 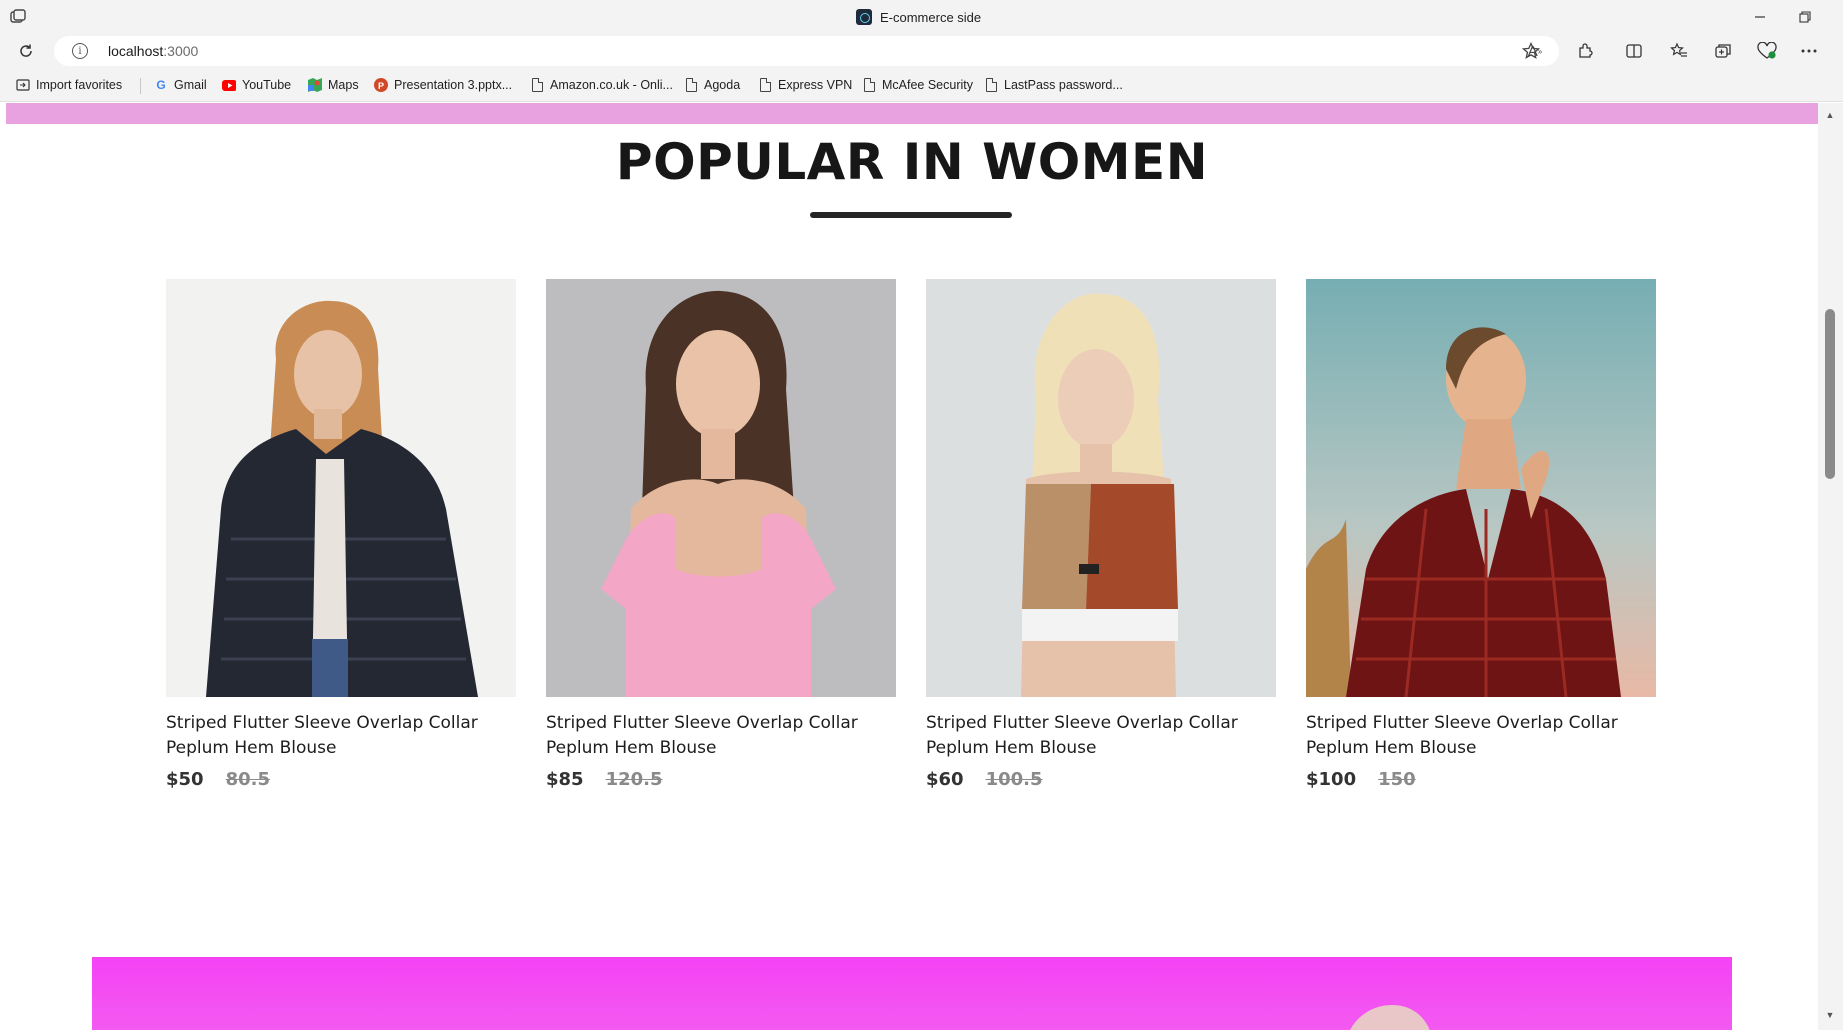 I want to click on new-price: $50, so click(x=185, y=779).